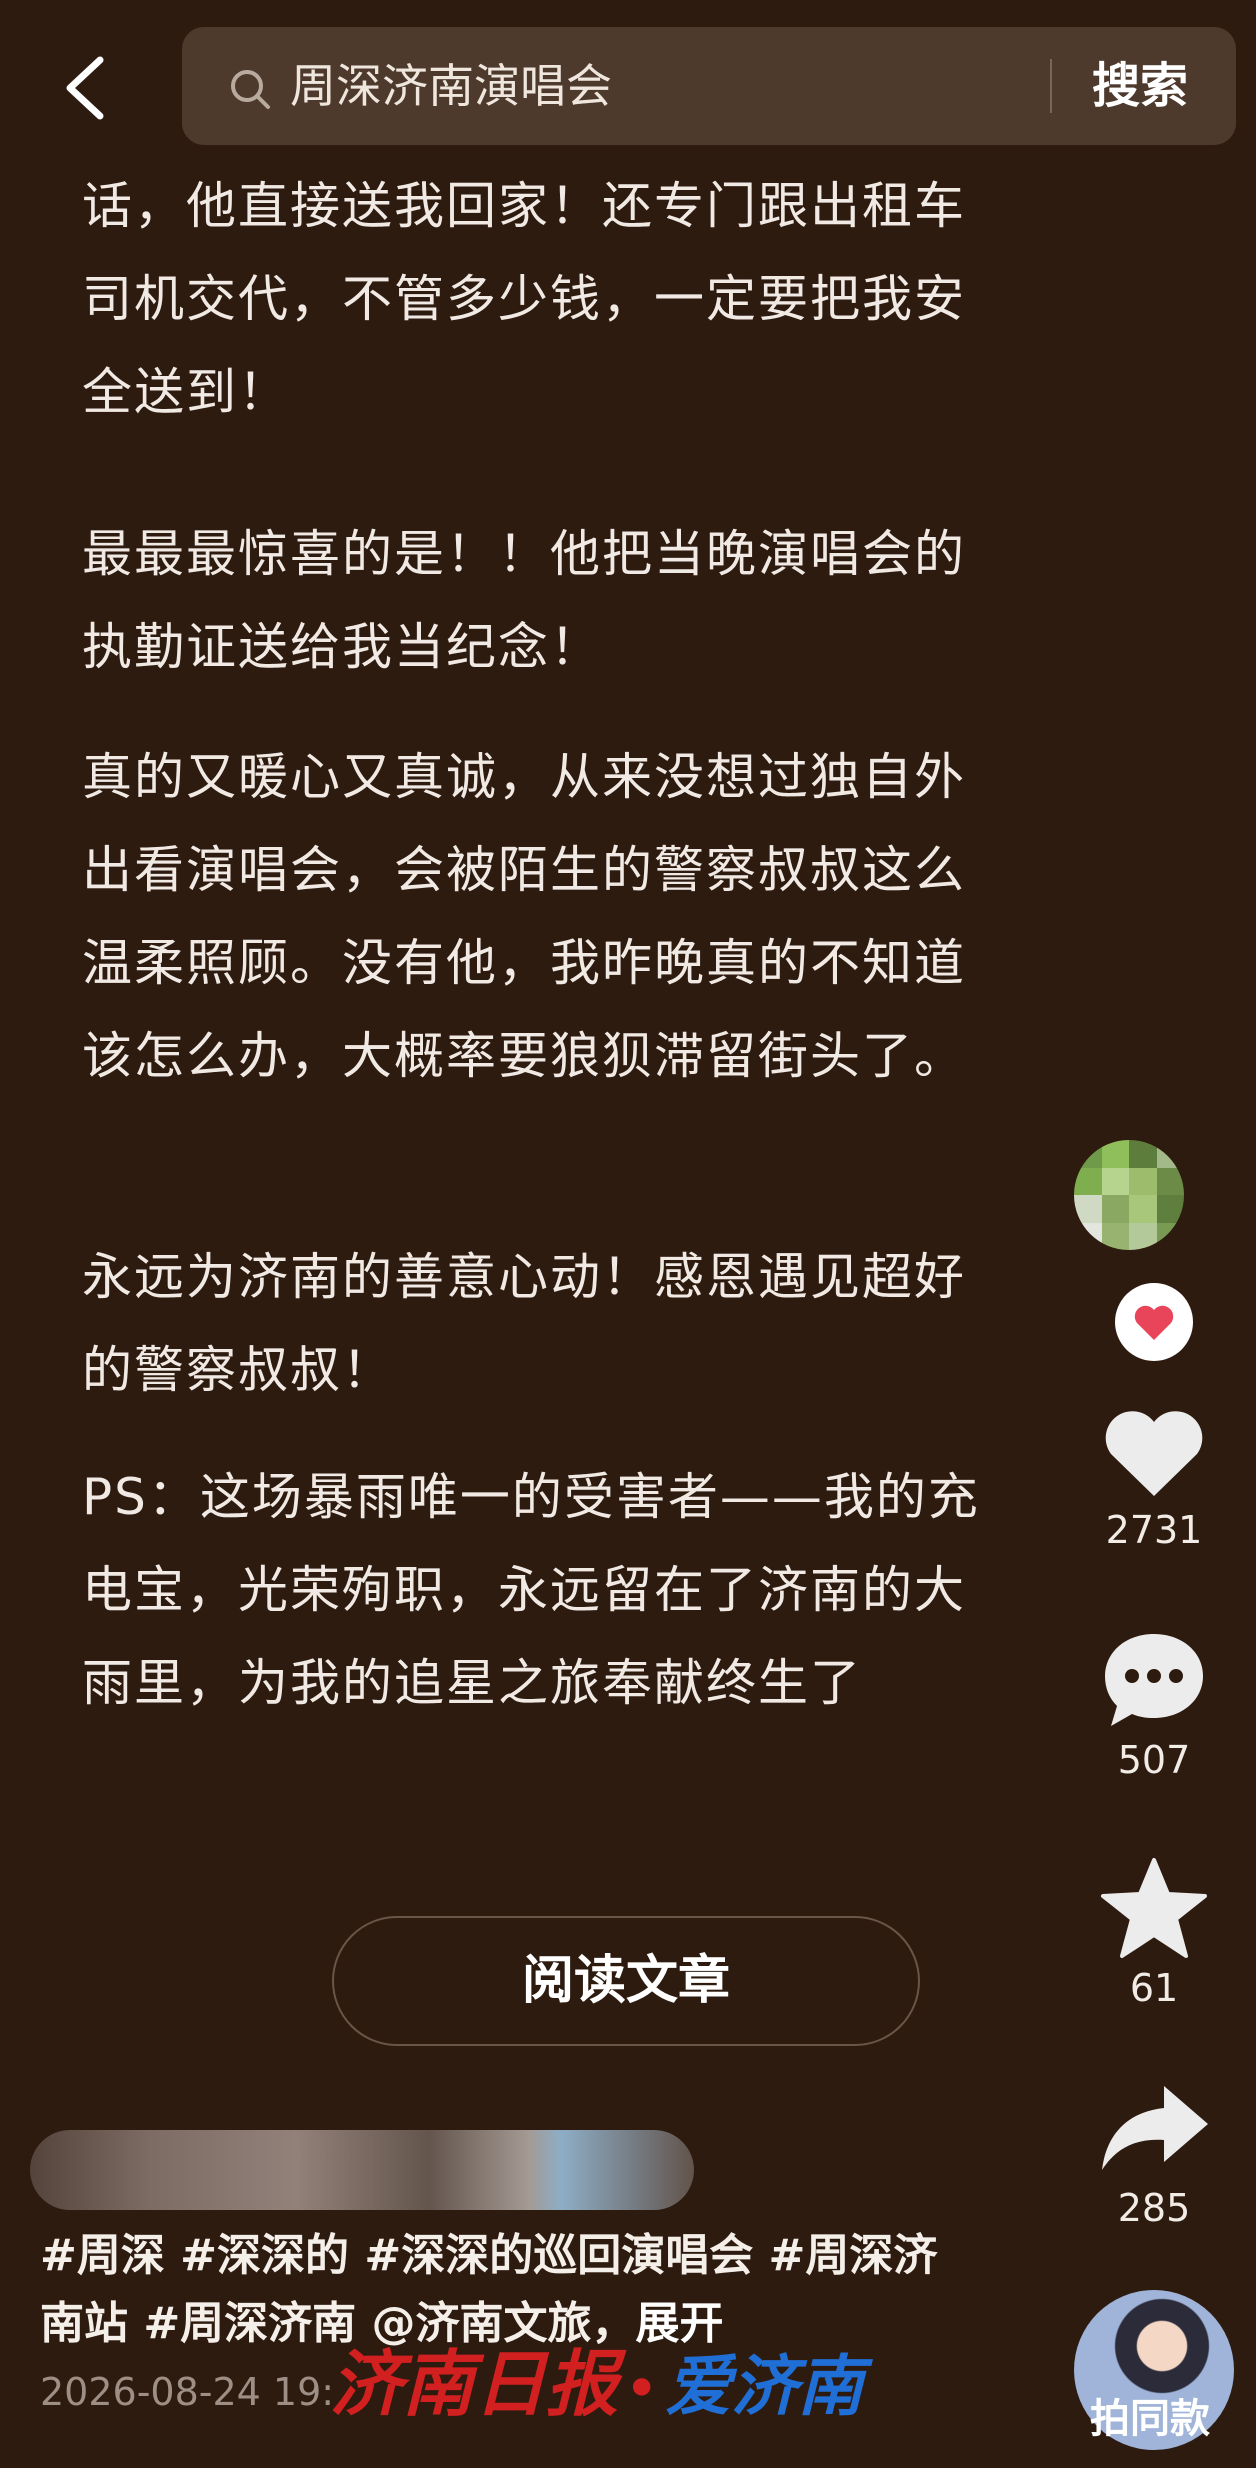  Describe the element at coordinates (1154, 1453) in the screenshot. I see `heart-icon` at that location.